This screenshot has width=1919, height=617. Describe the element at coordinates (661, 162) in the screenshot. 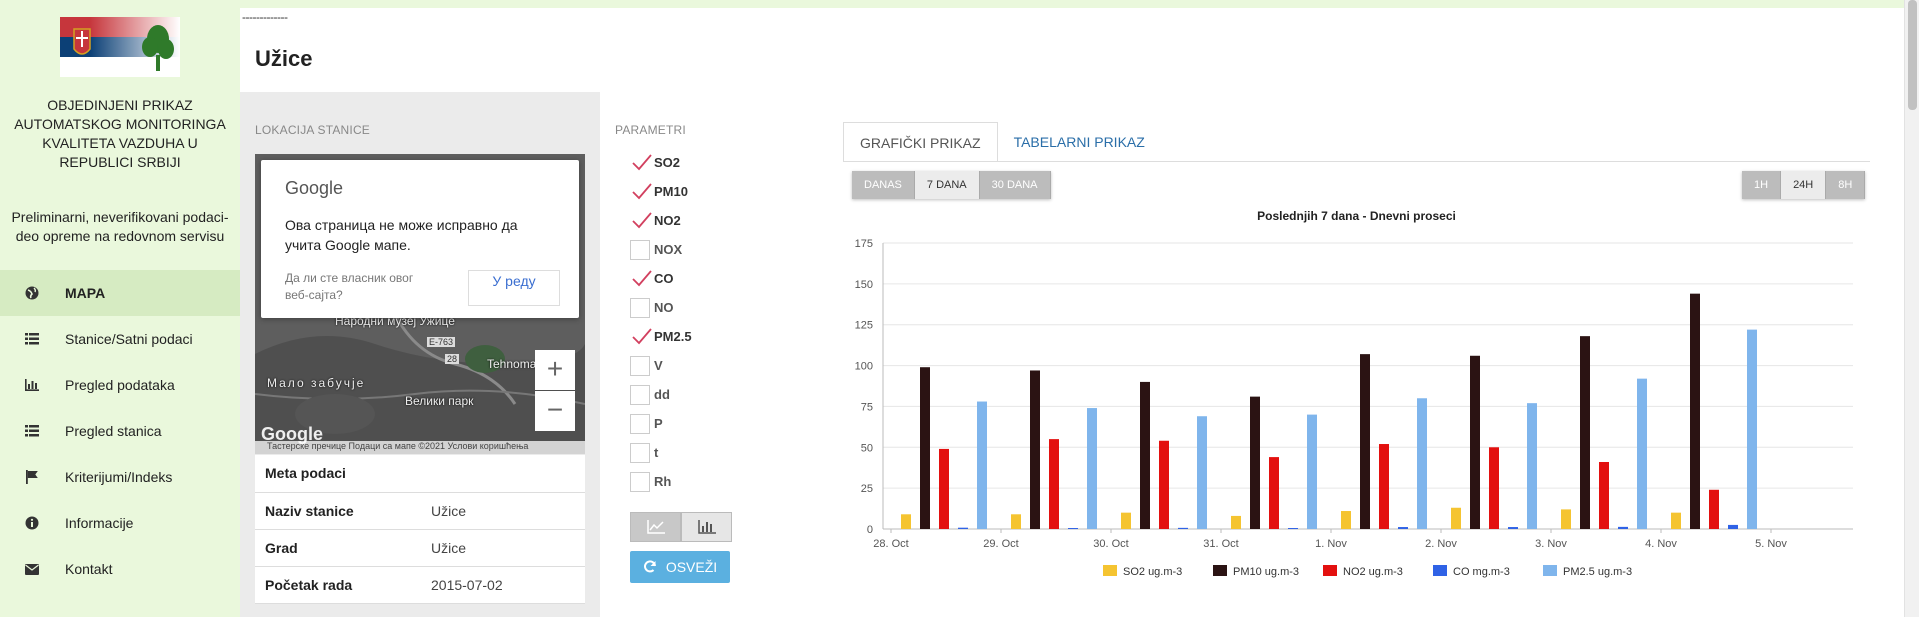

I see `parameter-so2: SO2` at that location.